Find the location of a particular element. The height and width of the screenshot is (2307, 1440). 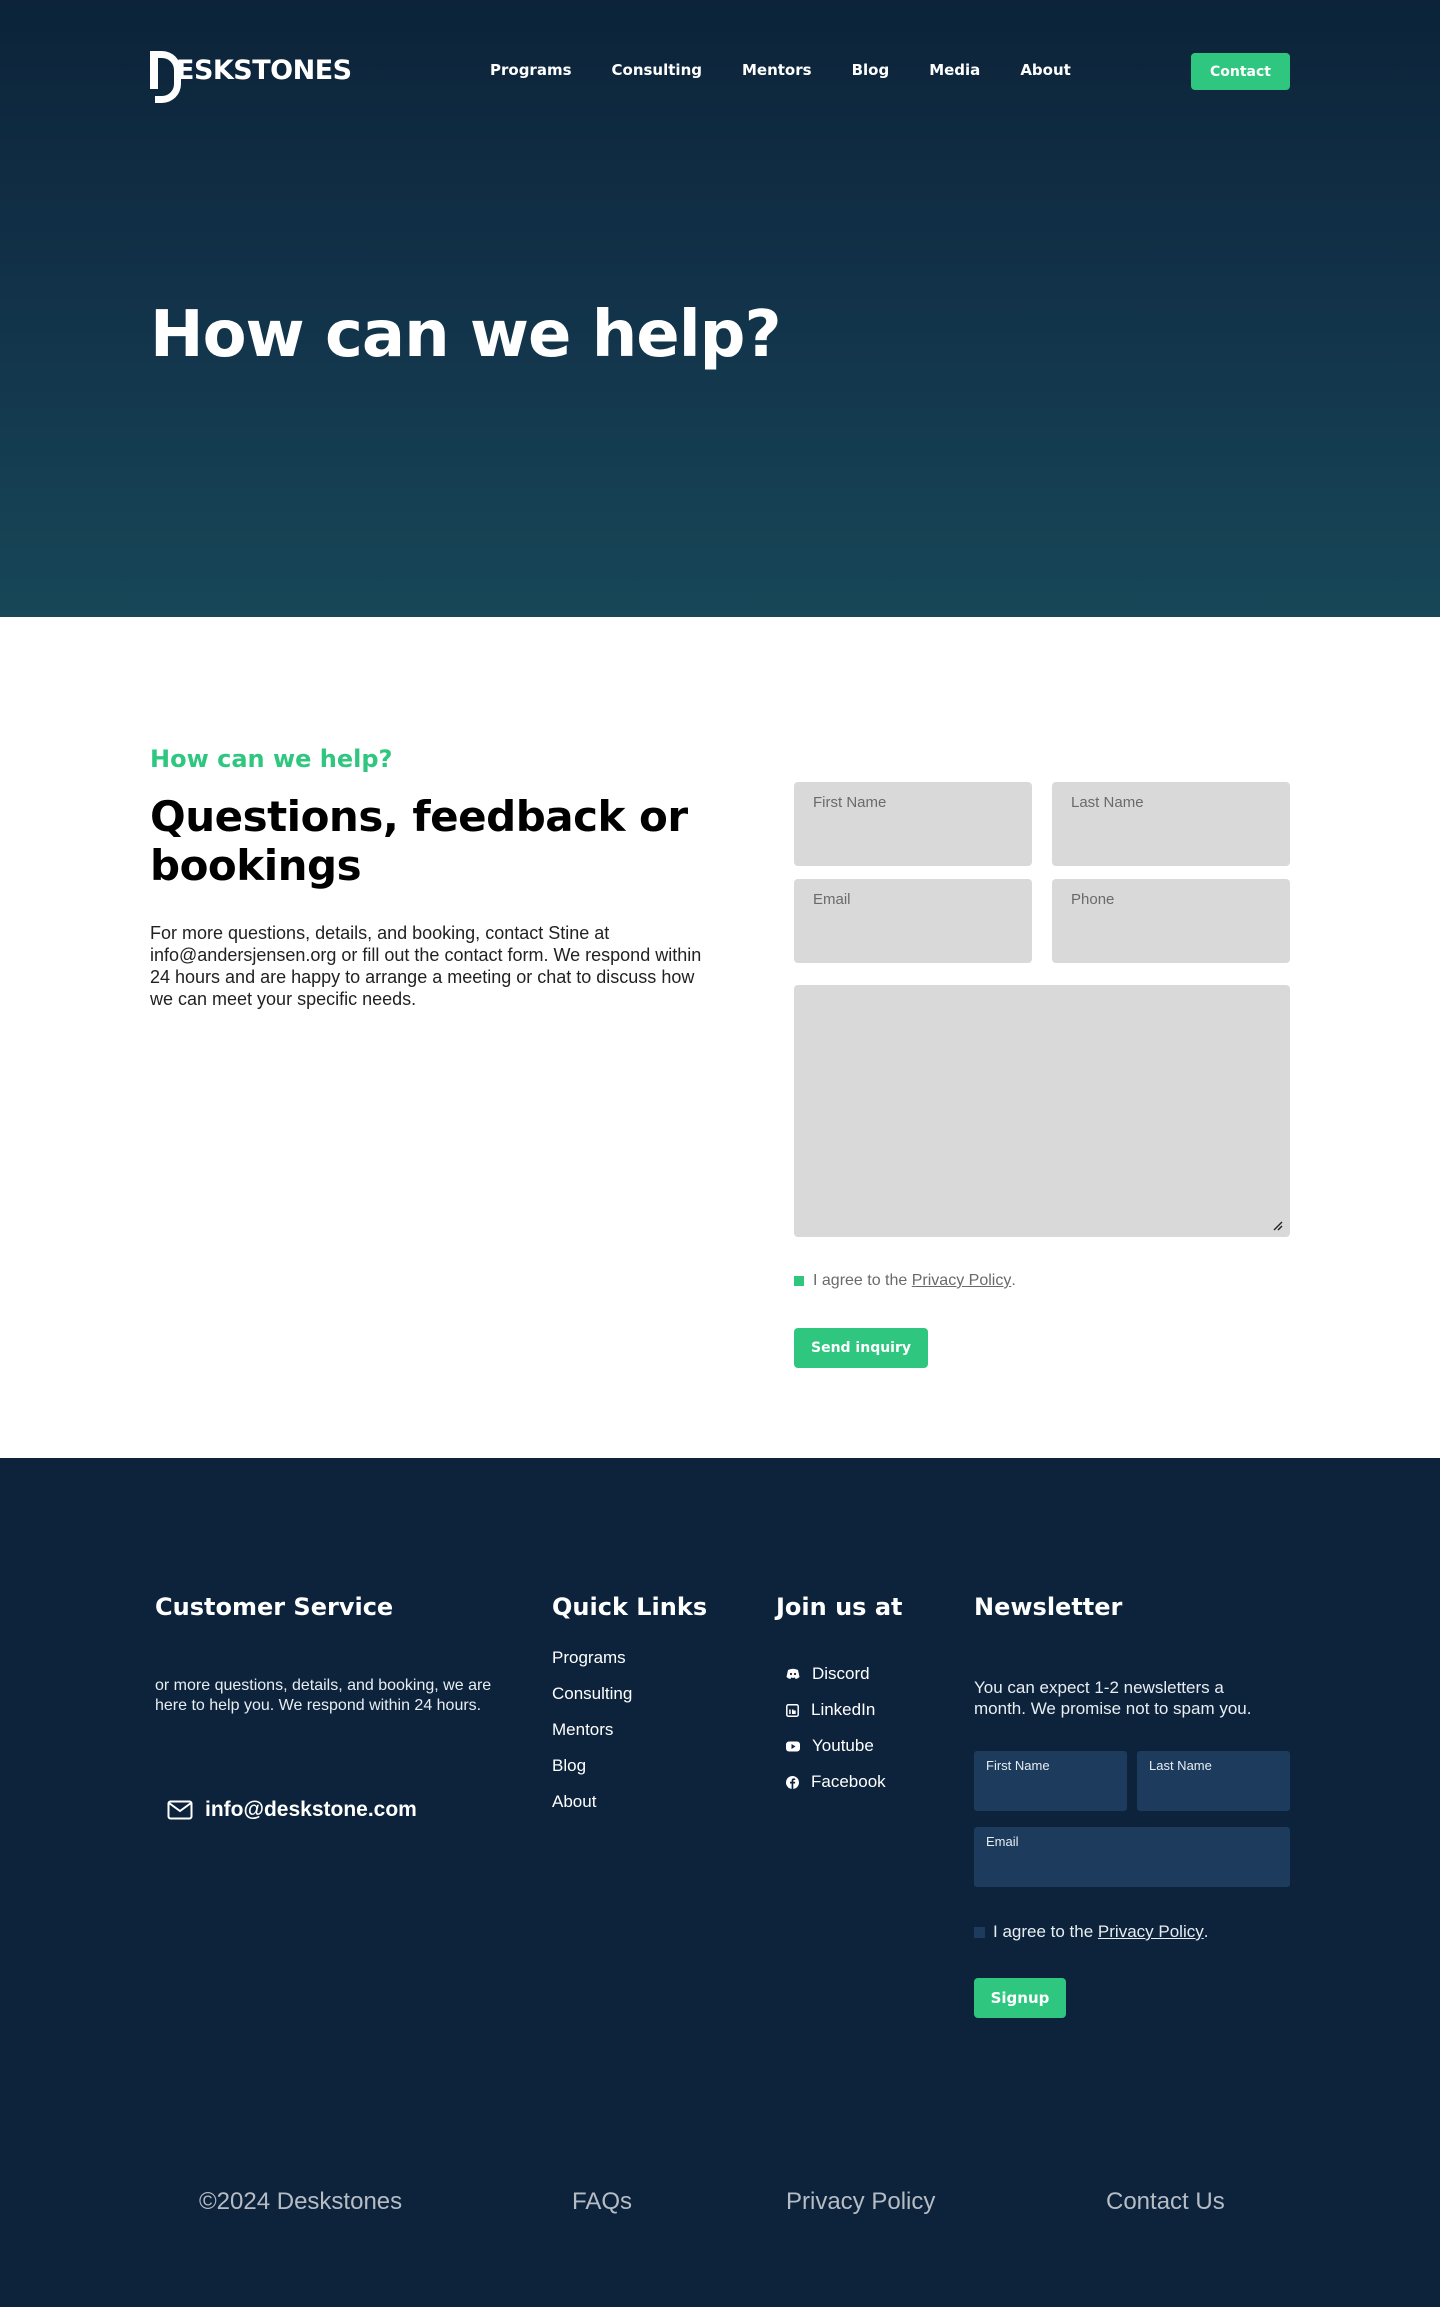

newsletter-title: Newsletter is located at coordinates (1048, 1607).